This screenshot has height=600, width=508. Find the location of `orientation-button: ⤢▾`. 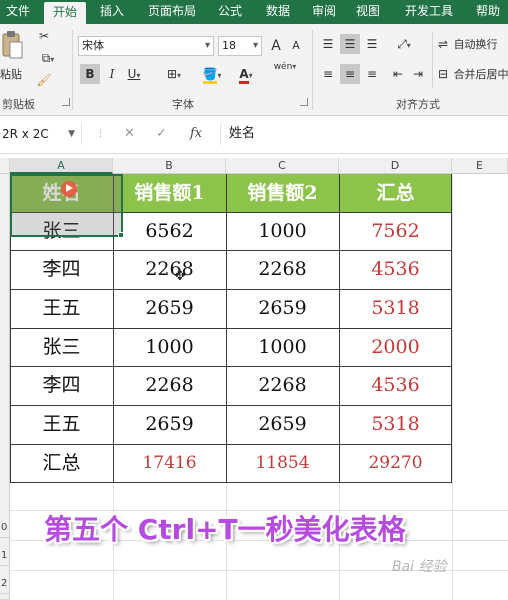

orientation-button: ⤢▾ is located at coordinates (404, 44).